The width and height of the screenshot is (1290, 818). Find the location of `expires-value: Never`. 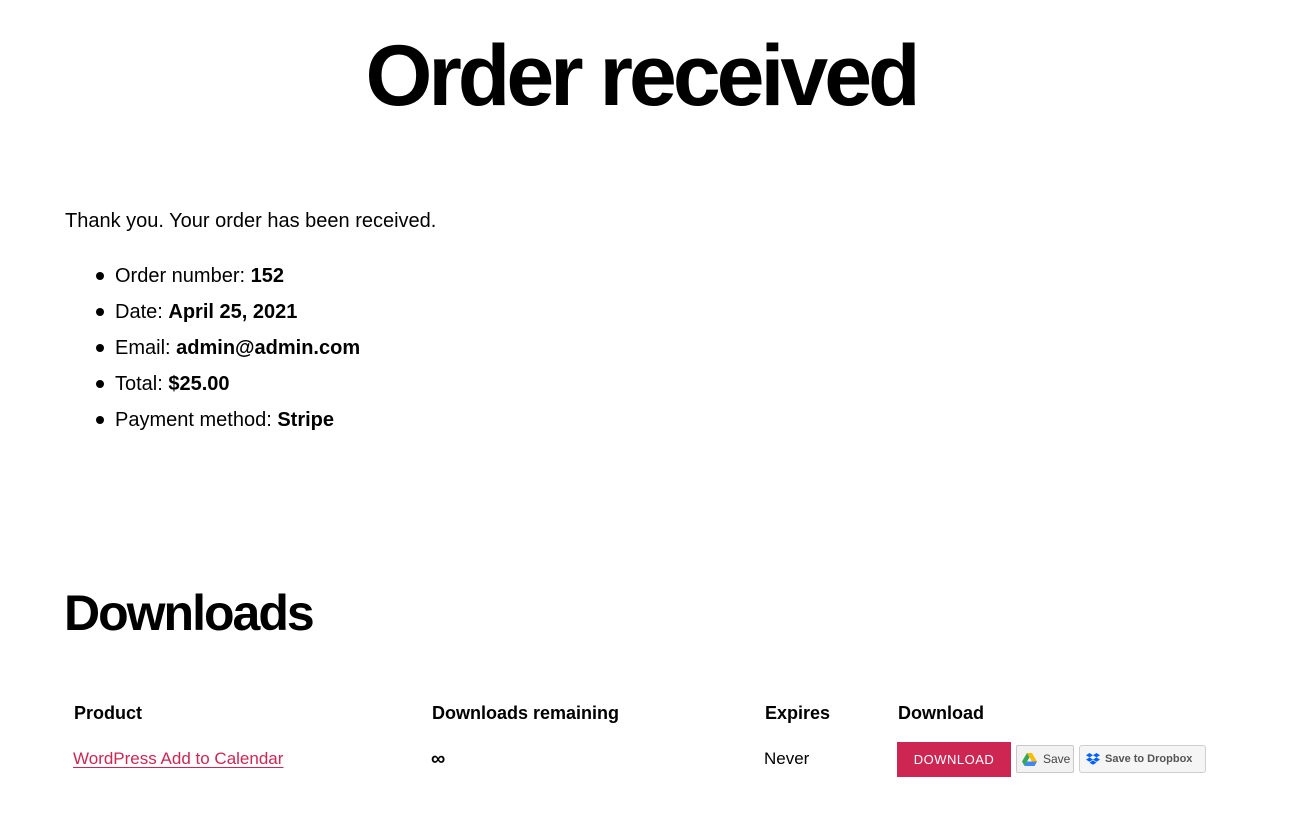

expires-value: Never is located at coordinates (787, 758).